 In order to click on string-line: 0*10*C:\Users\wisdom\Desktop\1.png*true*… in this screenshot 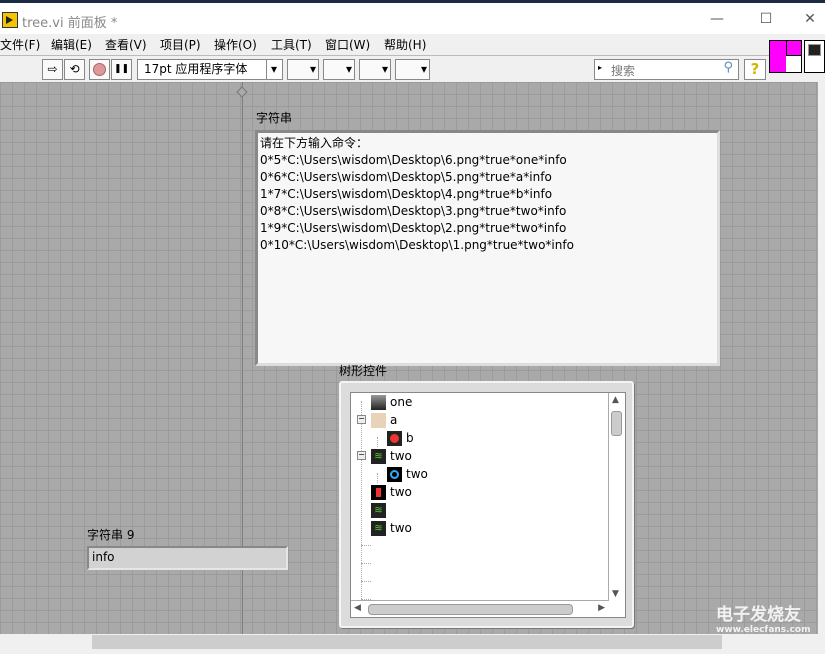, I will do `click(417, 245)`.